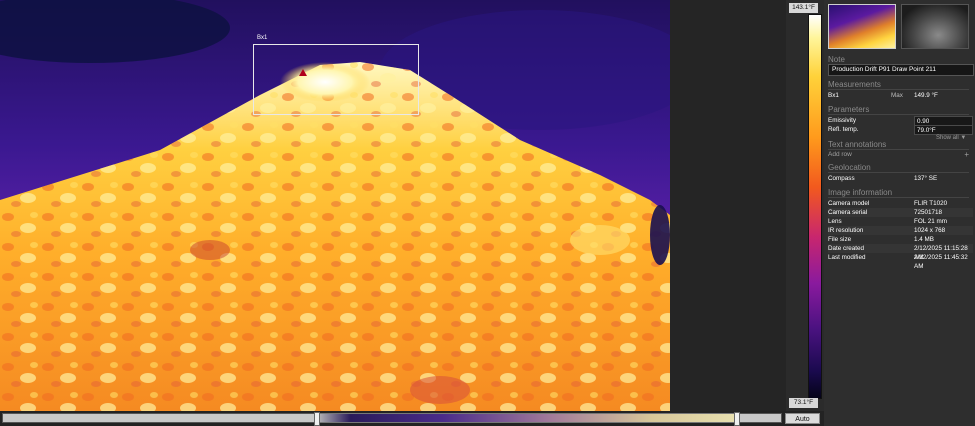 The width and height of the screenshot is (975, 426). I want to click on add-row-button: Add row +, so click(898, 154).